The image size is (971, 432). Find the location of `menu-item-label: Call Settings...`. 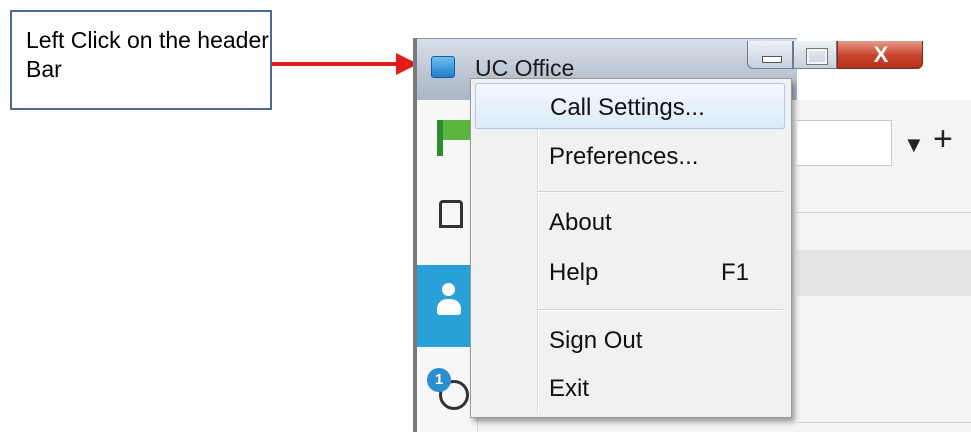

menu-item-label: Call Settings... is located at coordinates (627, 107).